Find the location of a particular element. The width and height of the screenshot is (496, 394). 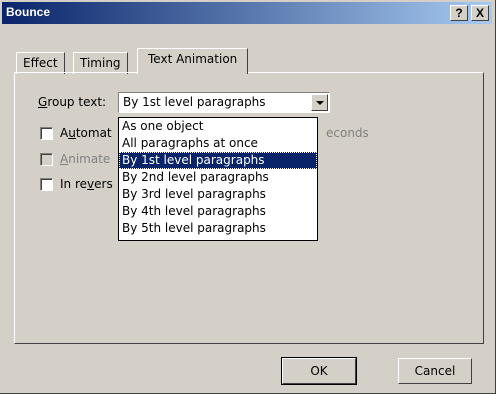

chevron-down-icon is located at coordinates (320, 103).